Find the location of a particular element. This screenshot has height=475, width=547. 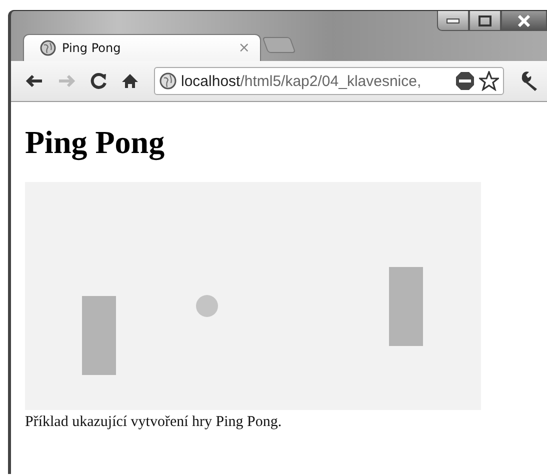

address-bar: localhost/html5/kap2/04_klavesnice, is located at coordinates (329, 81).